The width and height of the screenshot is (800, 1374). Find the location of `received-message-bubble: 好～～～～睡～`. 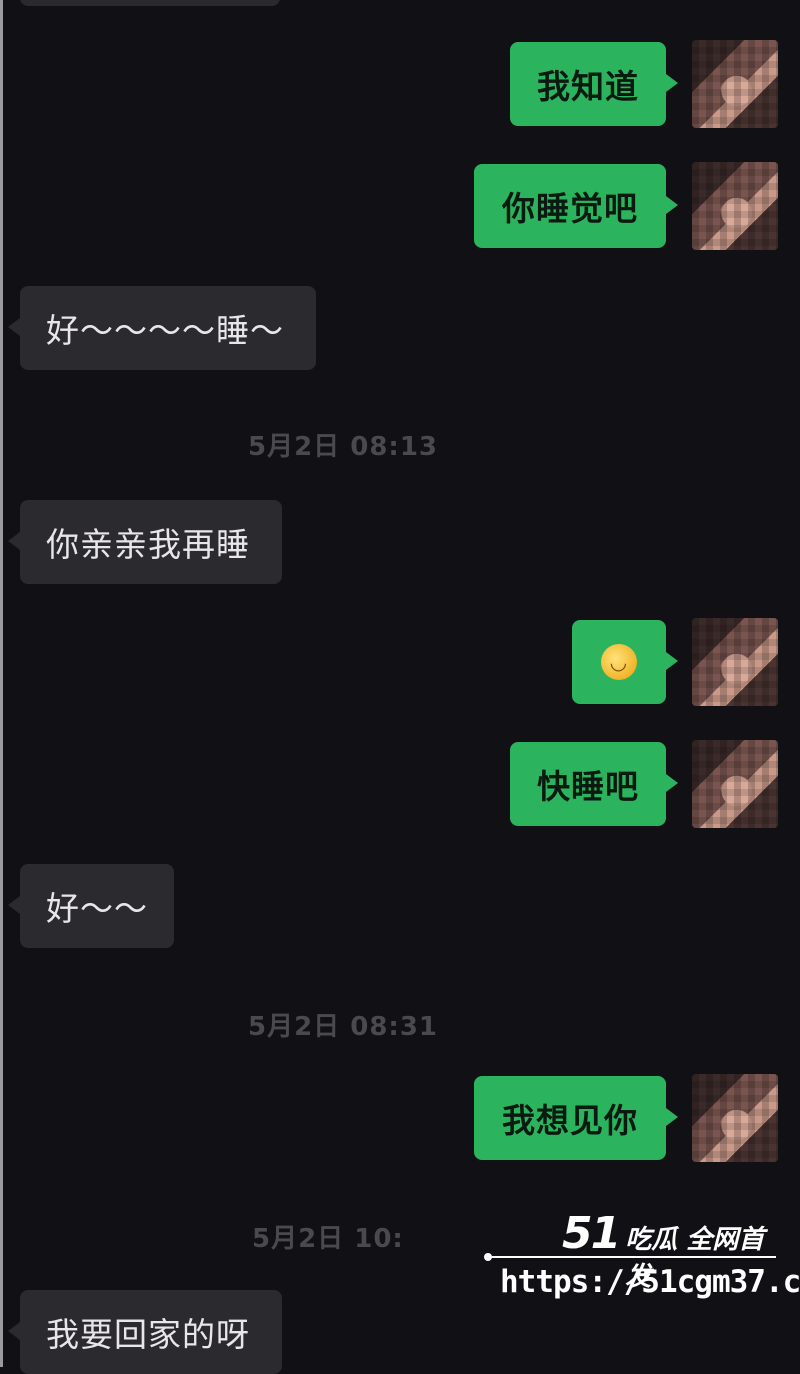

received-message-bubble: 好～～～～睡～ is located at coordinates (162, 328).